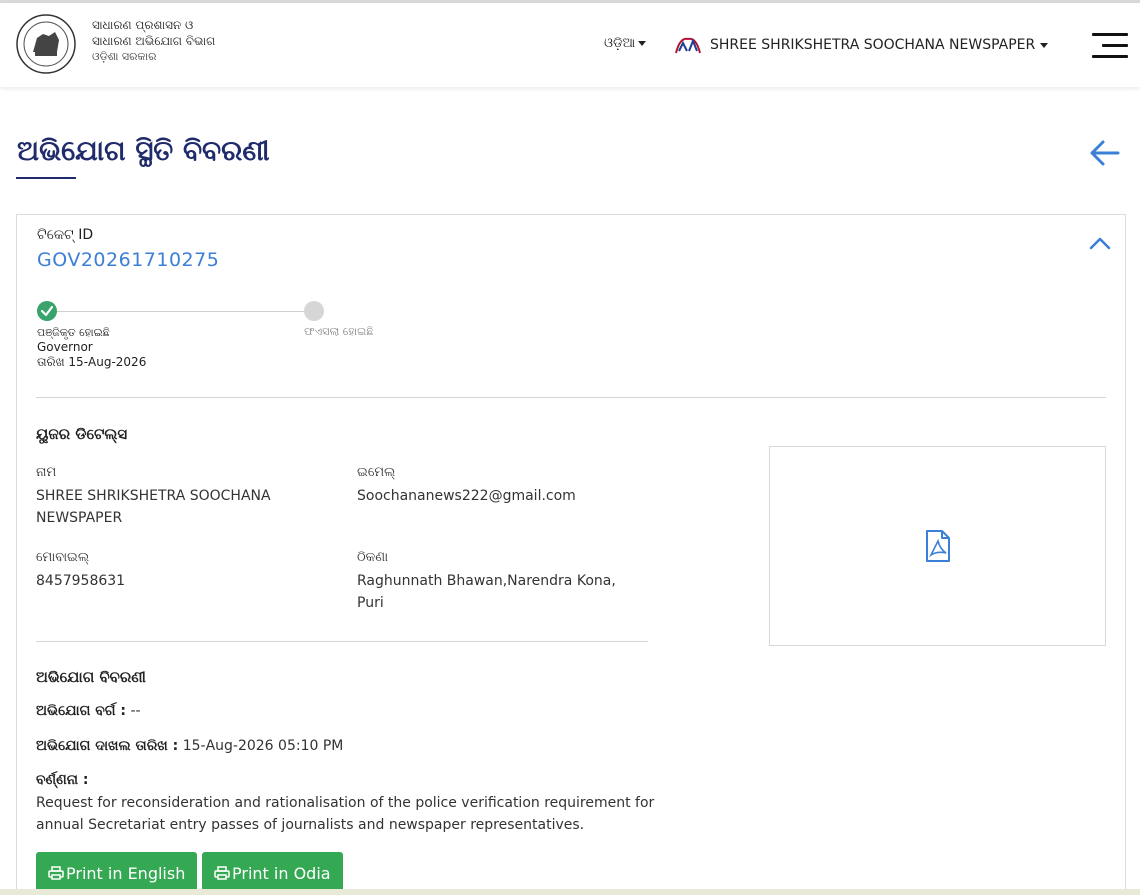  I want to click on print-english-label: Print in English, so click(126, 873).